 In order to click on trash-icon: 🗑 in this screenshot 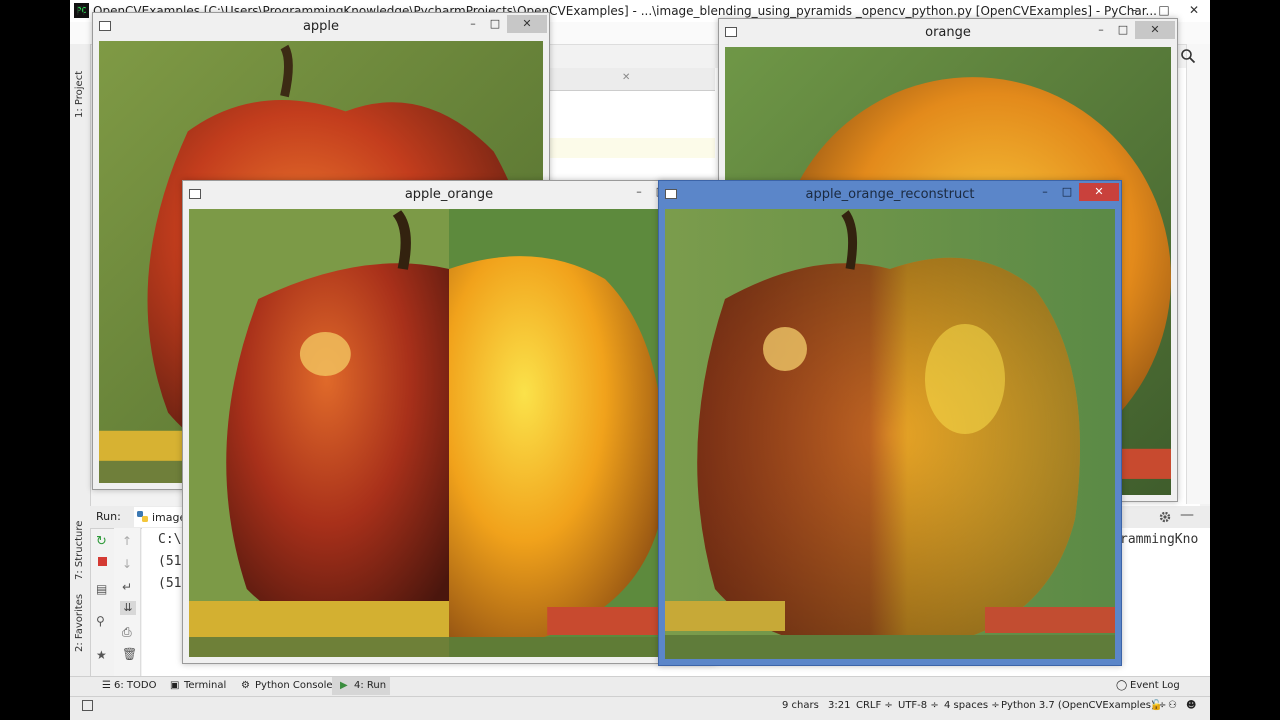, I will do `click(129, 654)`.